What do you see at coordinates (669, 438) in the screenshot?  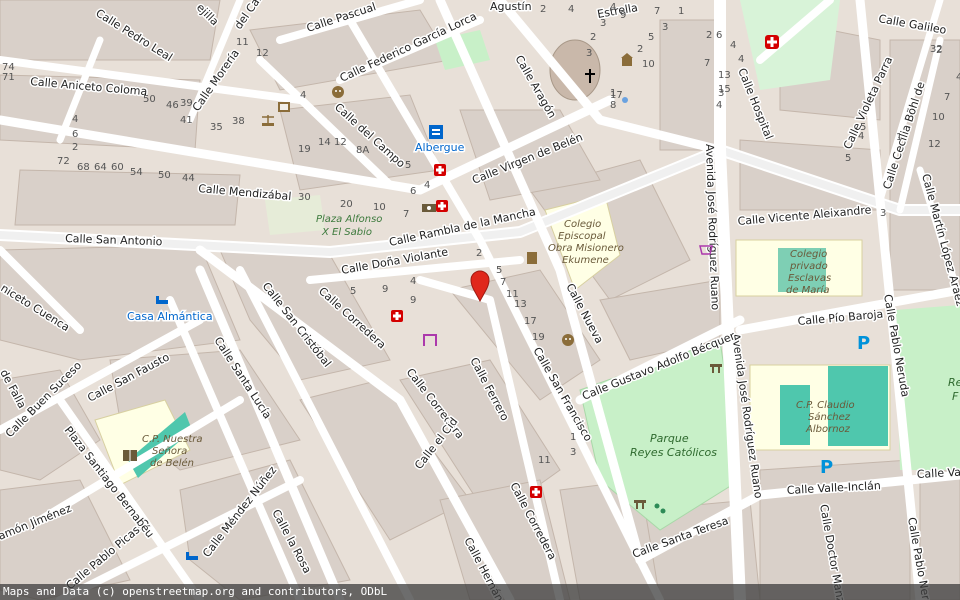 I see `label-parque-1: Parque` at bounding box center [669, 438].